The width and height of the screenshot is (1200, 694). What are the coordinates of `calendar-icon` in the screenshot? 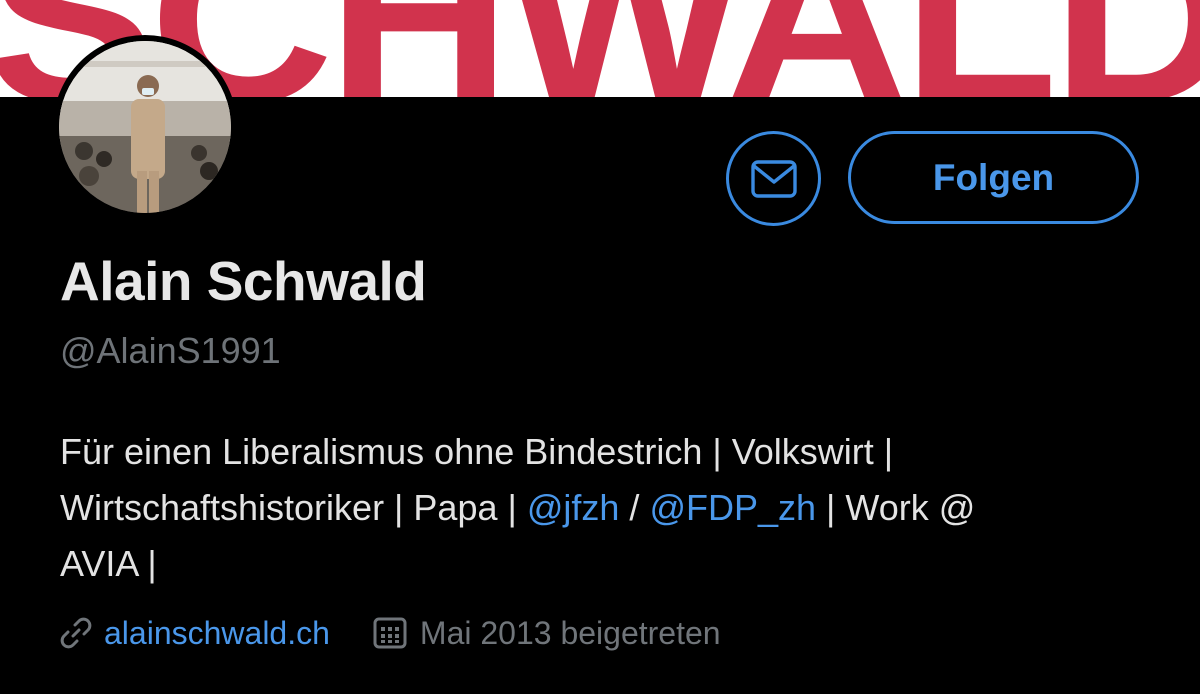 It's located at (390, 633).